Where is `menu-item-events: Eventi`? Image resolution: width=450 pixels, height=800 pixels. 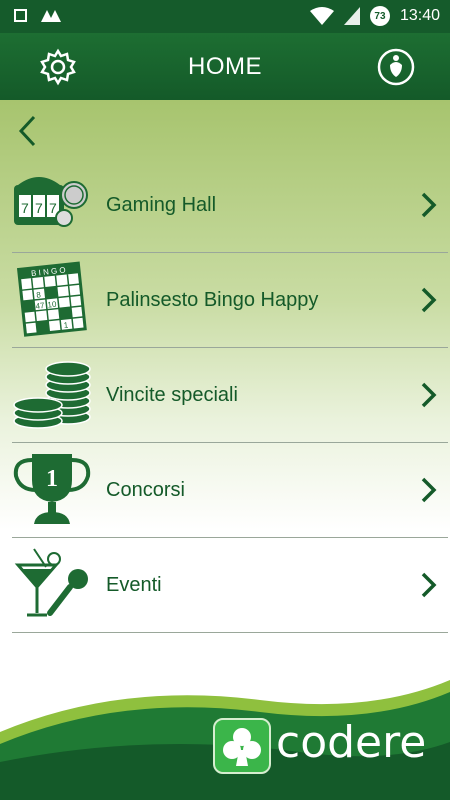 menu-item-events: Eventi is located at coordinates (230, 585).